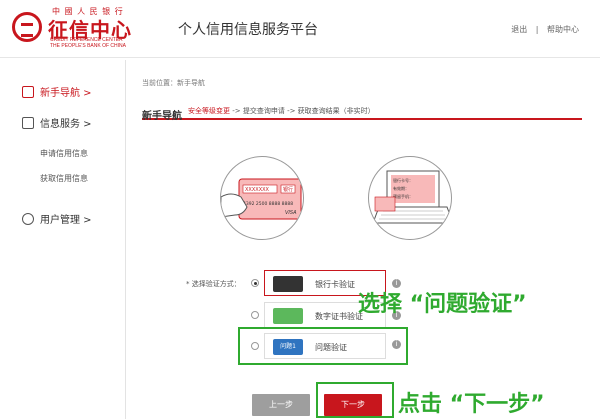 Image resolution: width=600 pixels, height=419 pixels. Describe the element at coordinates (268, 204) in the screenshot. I see `card-number-text: 4392 2500 8888 8888` at that location.